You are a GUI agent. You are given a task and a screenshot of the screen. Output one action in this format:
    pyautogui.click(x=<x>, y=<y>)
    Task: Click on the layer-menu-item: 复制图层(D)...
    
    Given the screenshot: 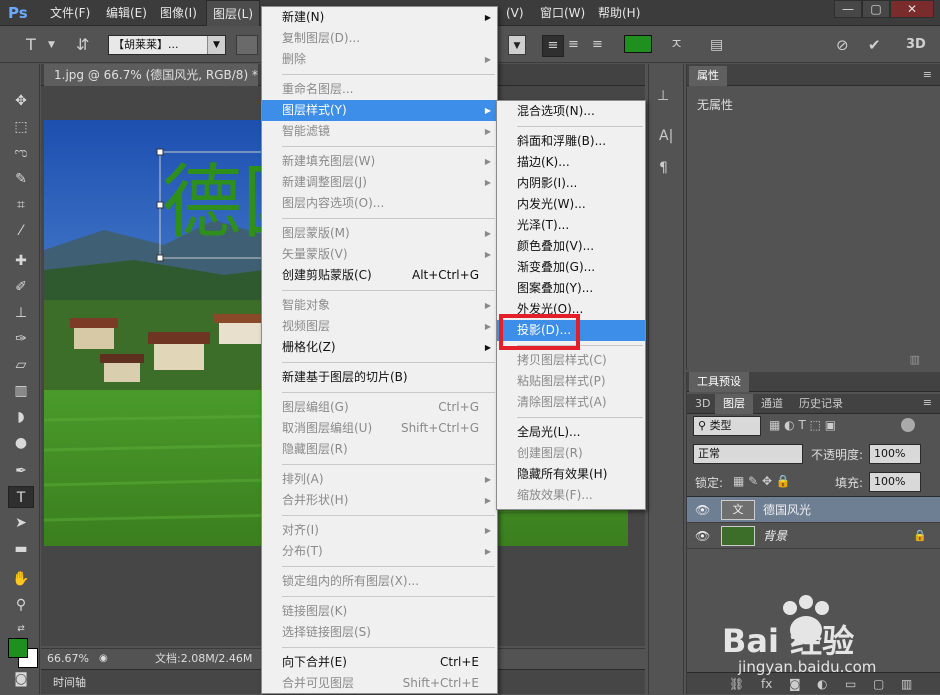 What is the action you would take?
    pyautogui.click(x=379, y=38)
    